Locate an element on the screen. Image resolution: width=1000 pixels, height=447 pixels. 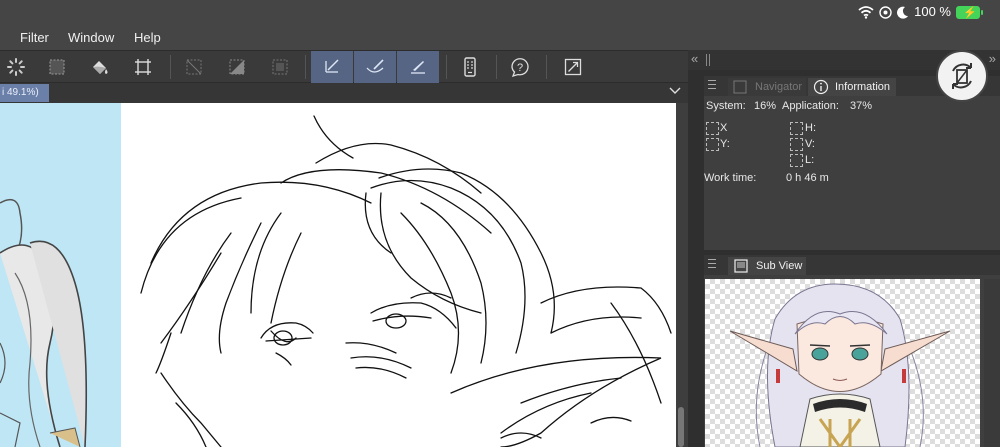
fill-tool is located at coordinates (100, 67).